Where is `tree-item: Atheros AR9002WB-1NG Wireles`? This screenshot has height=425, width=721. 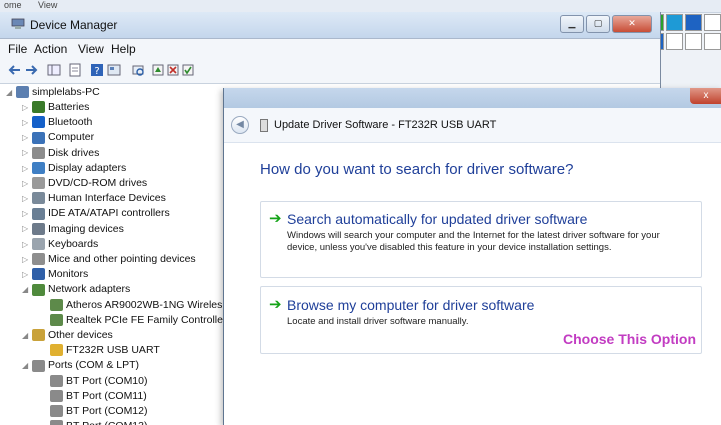
tree-item: Atheros AR9002WB-1NG Wireles is located at coordinates (131, 306).